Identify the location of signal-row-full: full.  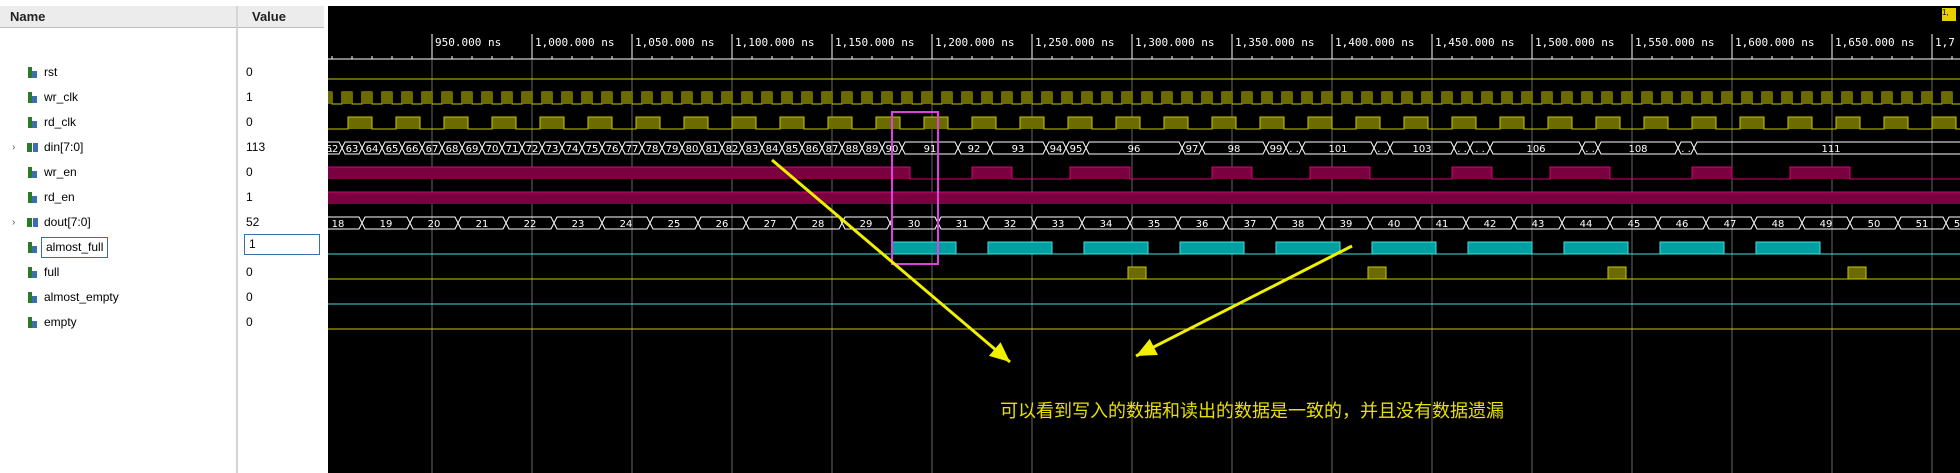
(118, 272).